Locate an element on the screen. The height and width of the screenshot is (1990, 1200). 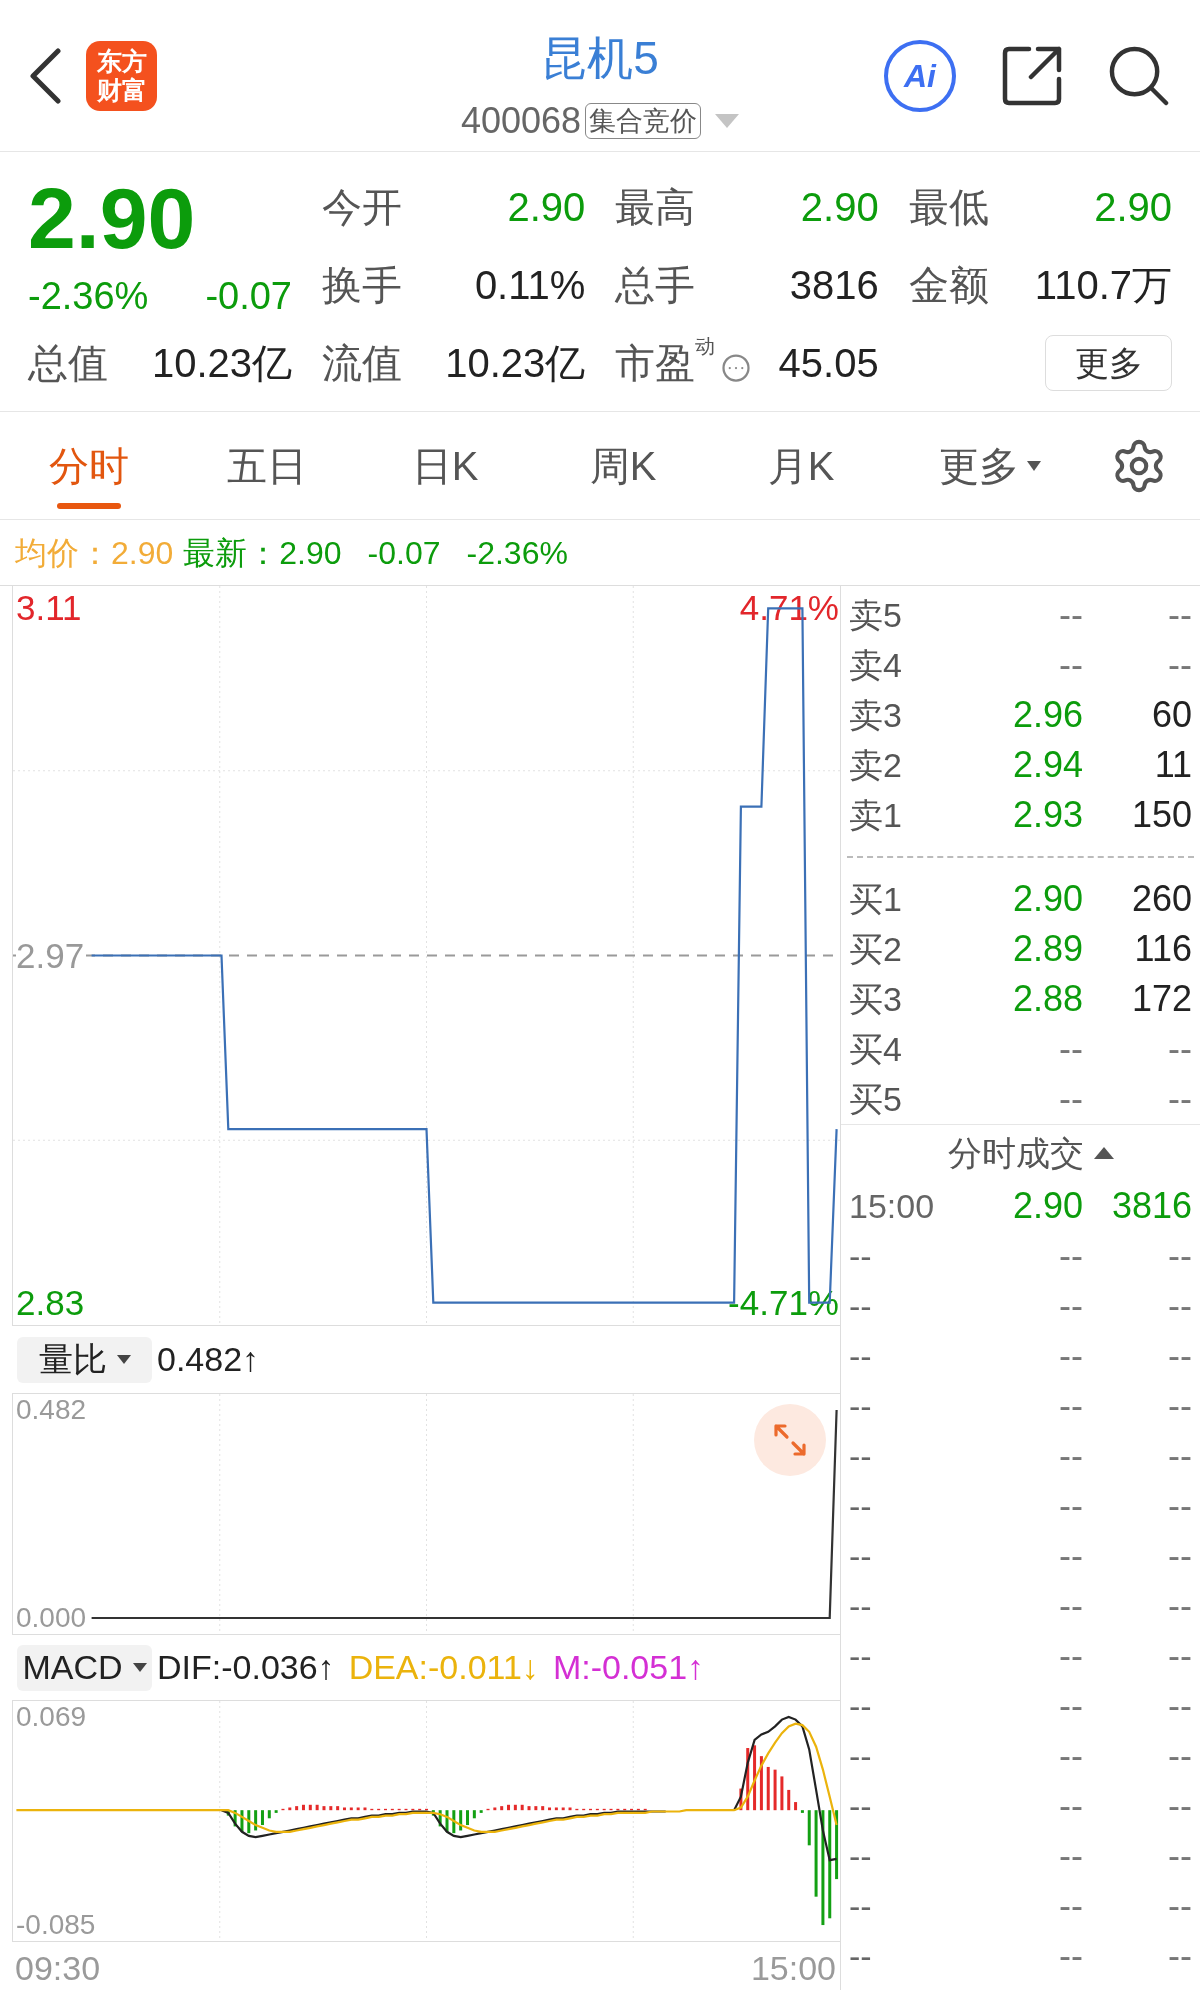
stat-label: 最低 is located at coordinates (948, 207).